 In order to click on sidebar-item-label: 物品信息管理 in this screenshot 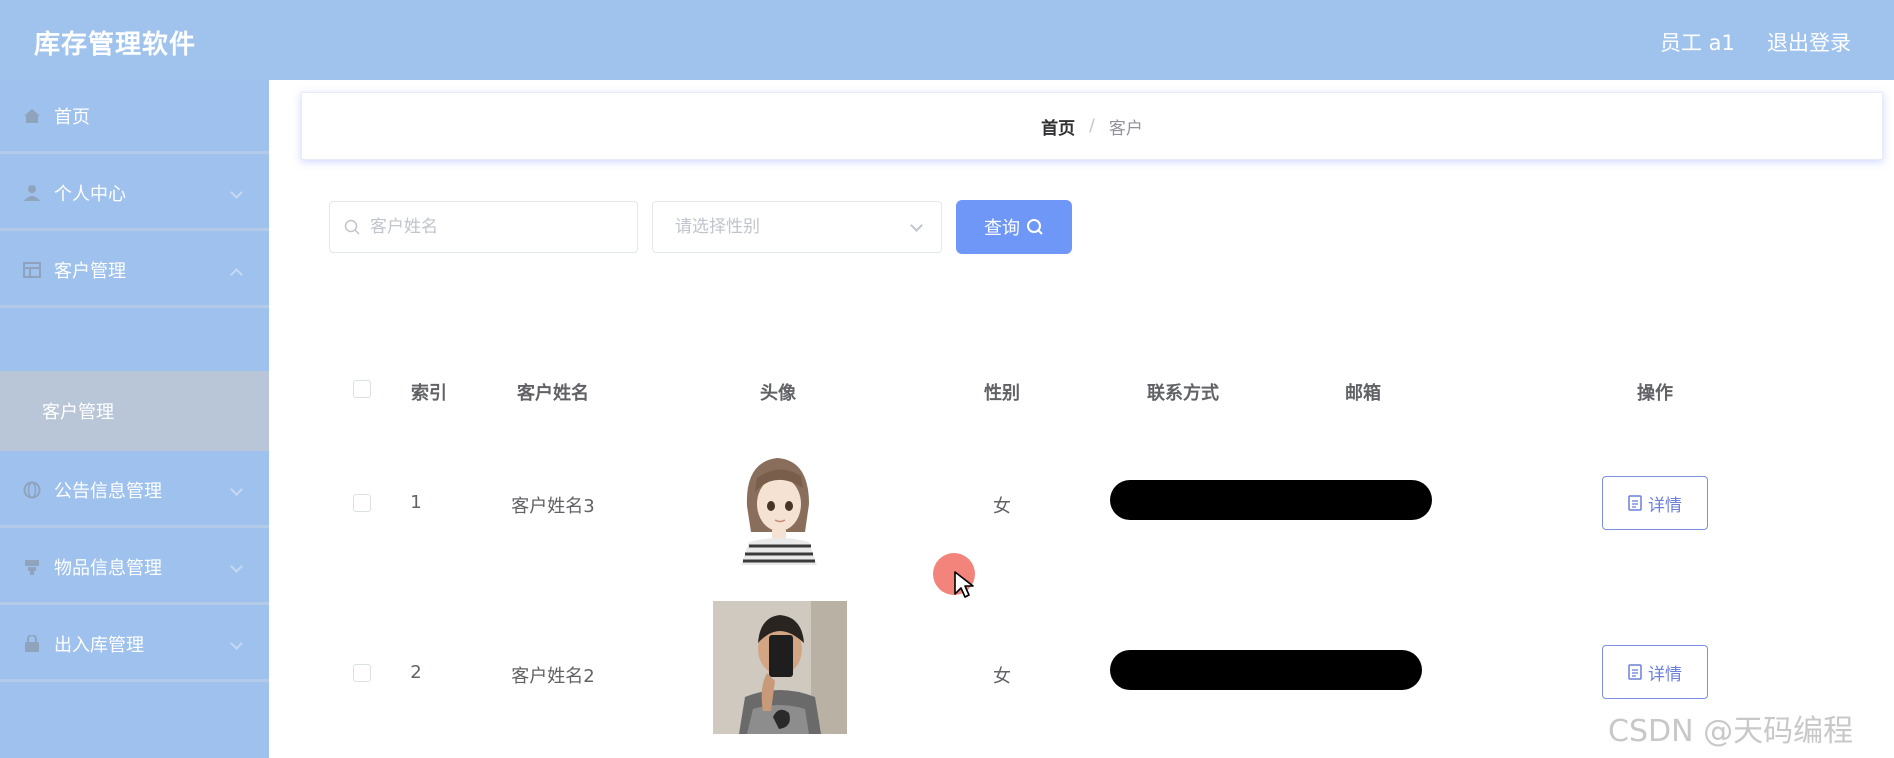, I will do `click(108, 568)`.